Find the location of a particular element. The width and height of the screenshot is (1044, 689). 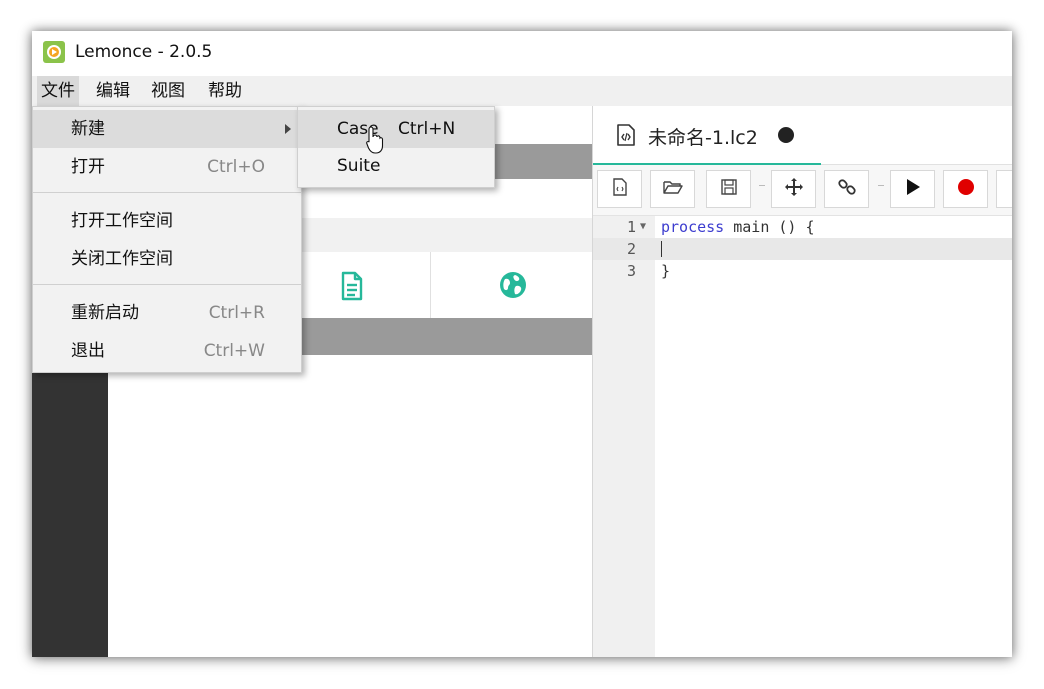

code-line-current: 2 is located at coordinates (802, 249).